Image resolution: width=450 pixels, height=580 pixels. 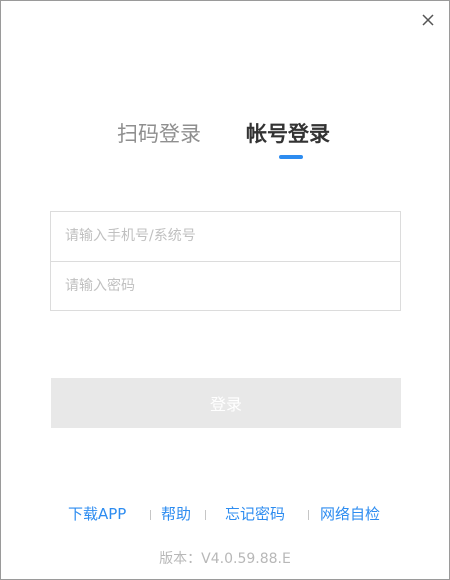 I want to click on help-link: 帮助, so click(x=176, y=514).